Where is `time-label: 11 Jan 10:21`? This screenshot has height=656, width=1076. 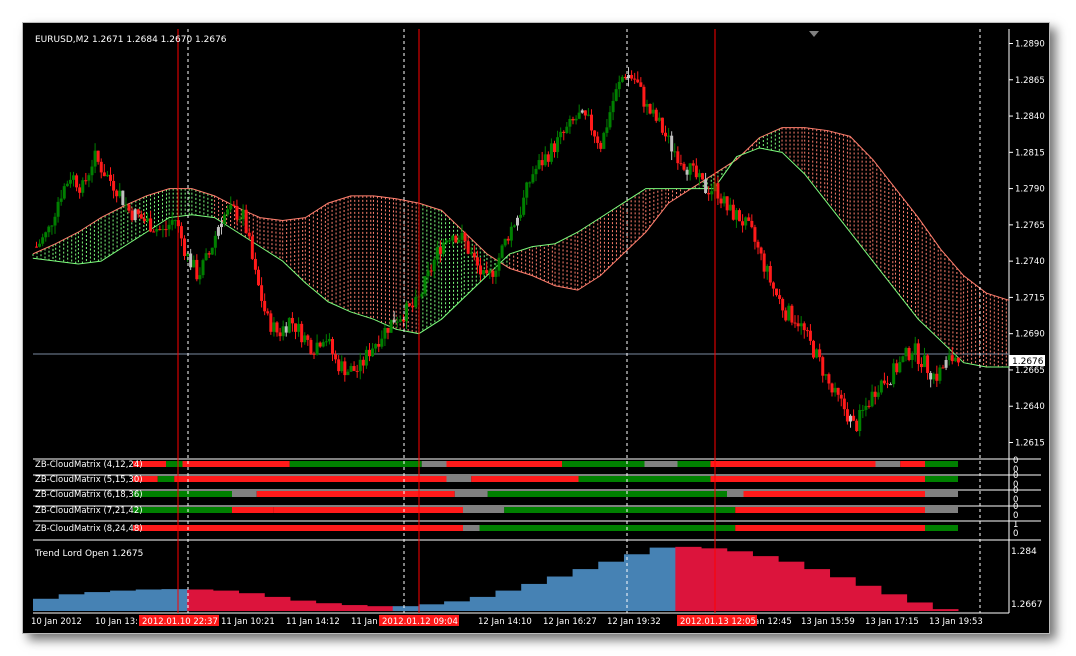
time-label: 11 Jan 10:21 is located at coordinates (248, 622).